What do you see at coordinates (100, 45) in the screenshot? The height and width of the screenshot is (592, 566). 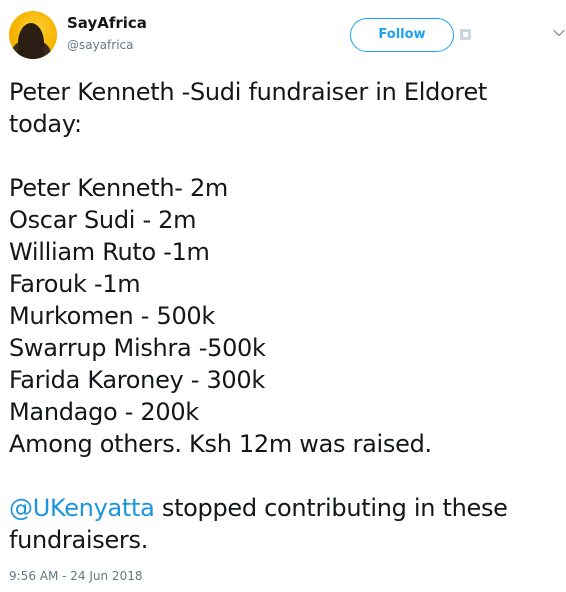 I see `author-handle: @sayafrica` at bounding box center [100, 45].